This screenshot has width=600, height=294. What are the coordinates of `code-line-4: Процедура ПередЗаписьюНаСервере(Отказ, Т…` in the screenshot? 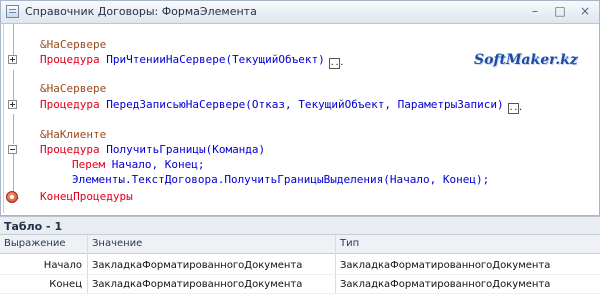 It's located at (281, 106).